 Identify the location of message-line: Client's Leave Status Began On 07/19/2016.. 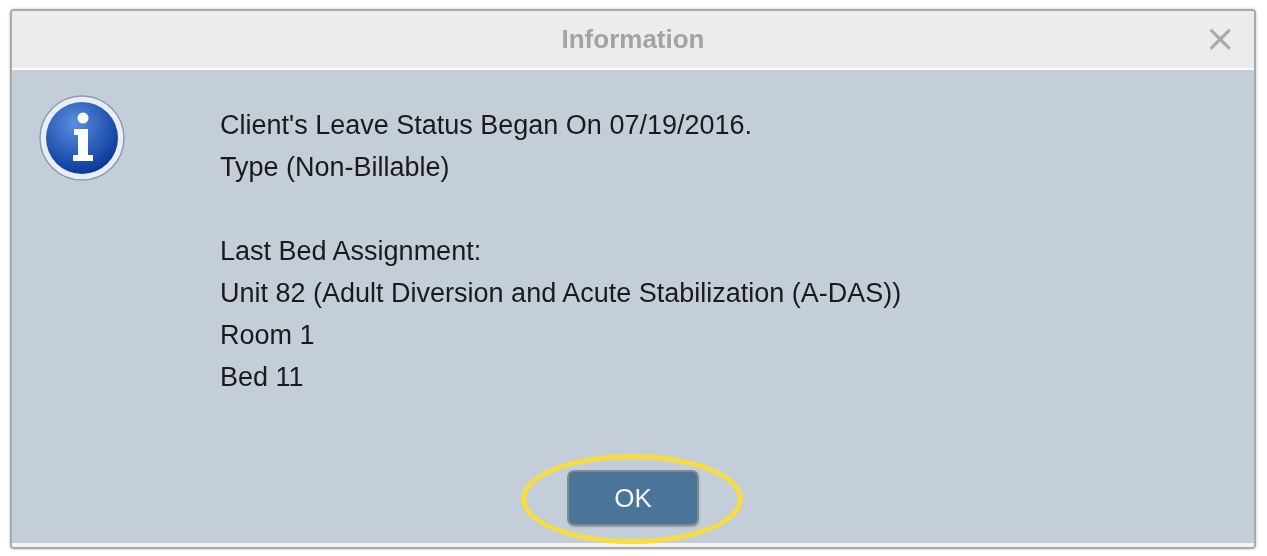
(487, 125).